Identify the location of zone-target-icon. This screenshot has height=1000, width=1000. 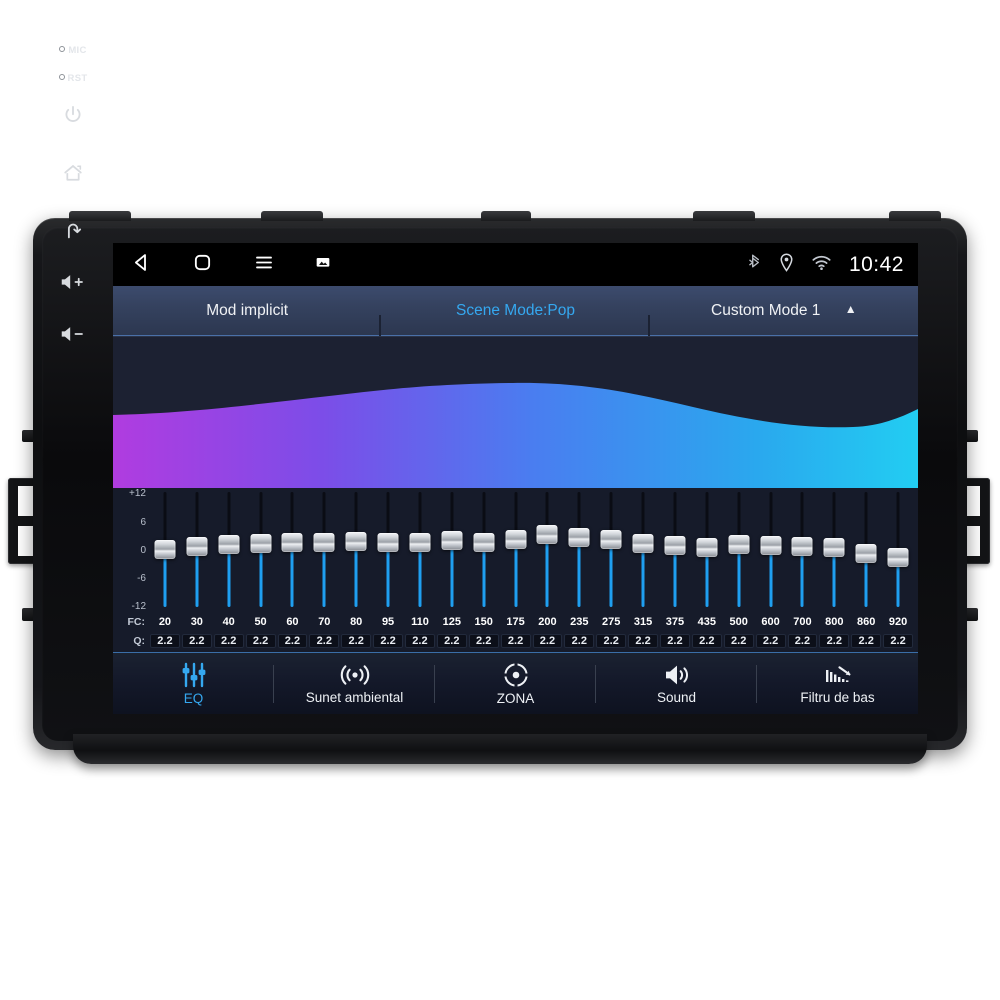
(515, 674).